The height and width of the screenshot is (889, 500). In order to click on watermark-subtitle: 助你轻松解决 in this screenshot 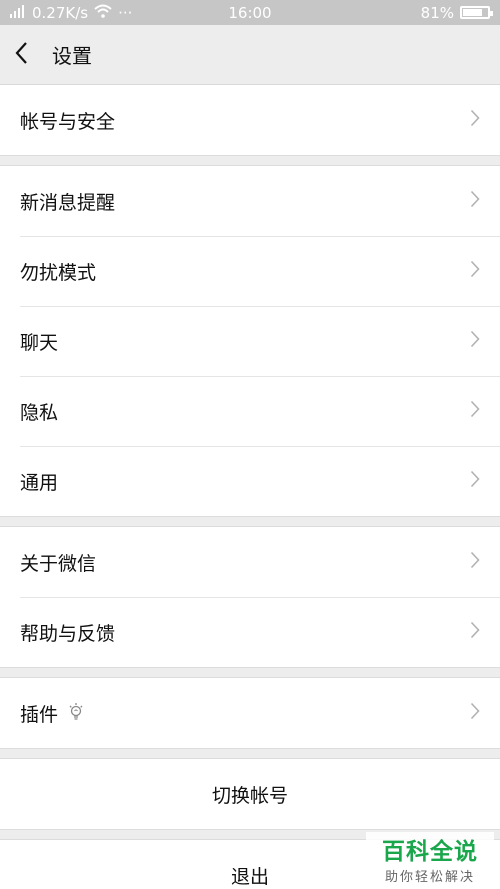, I will do `click(429, 877)`.